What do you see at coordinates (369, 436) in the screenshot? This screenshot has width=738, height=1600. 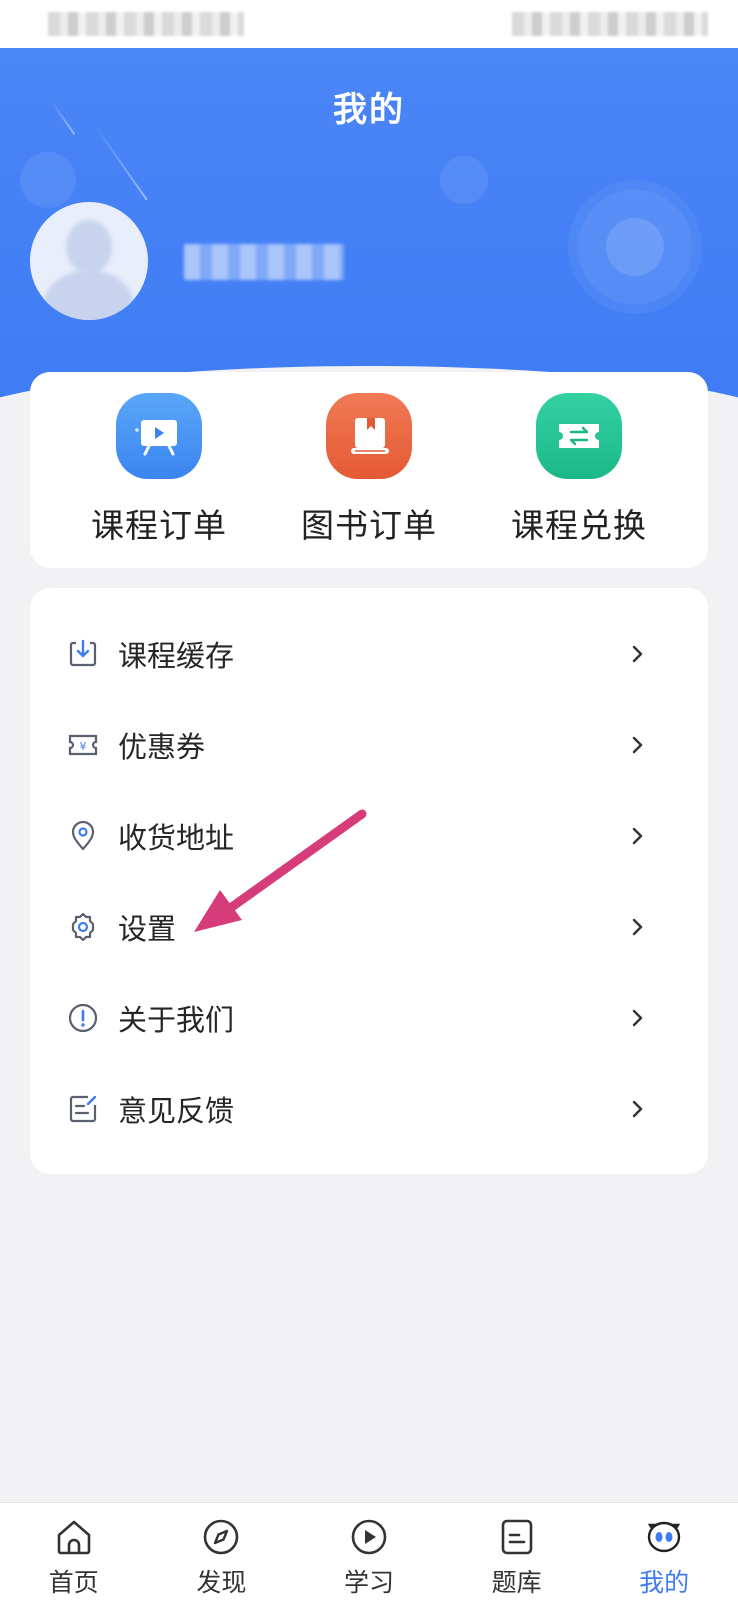 I see `book-order-icon` at bounding box center [369, 436].